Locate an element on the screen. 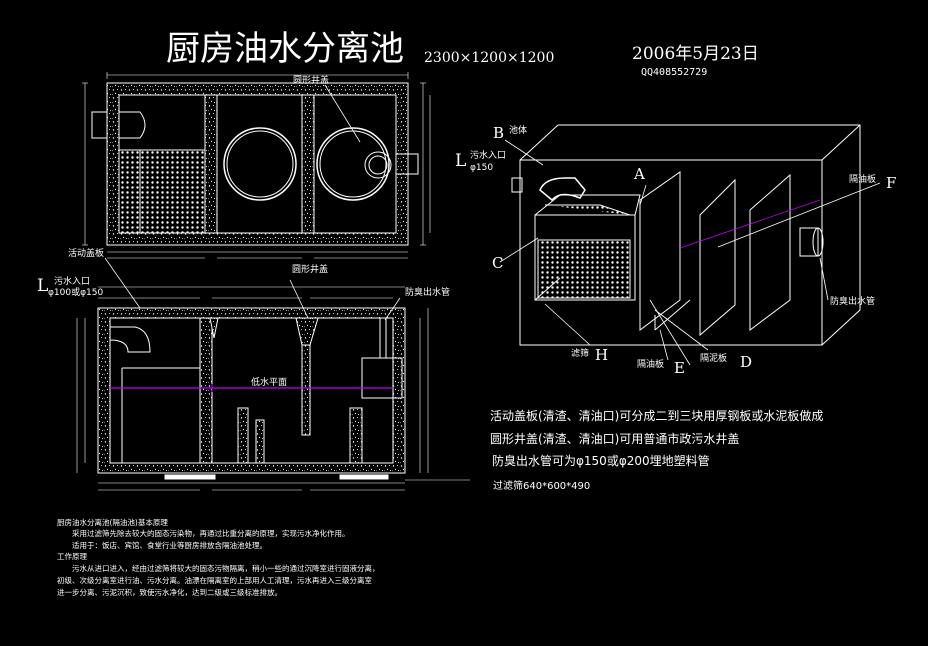 The height and width of the screenshot is (646, 928). movable-cover-label: 活动盖板 is located at coordinates (86, 254).